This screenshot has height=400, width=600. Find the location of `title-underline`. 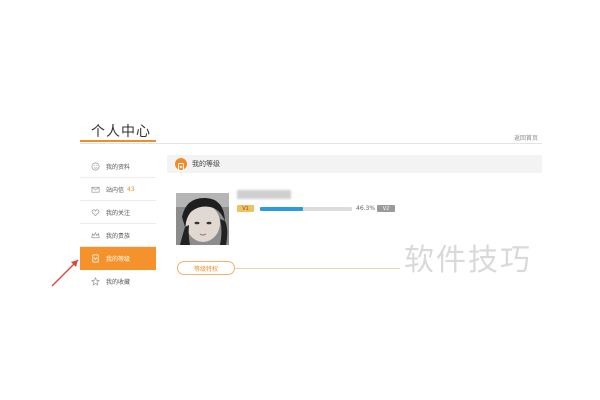

title-underline is located at coordinates (118, 141).